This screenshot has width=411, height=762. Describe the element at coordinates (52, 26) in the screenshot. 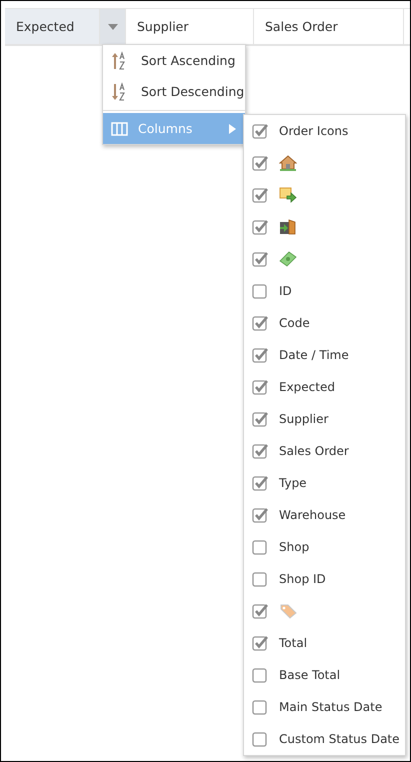

I see `column-header: Expected` at that location.